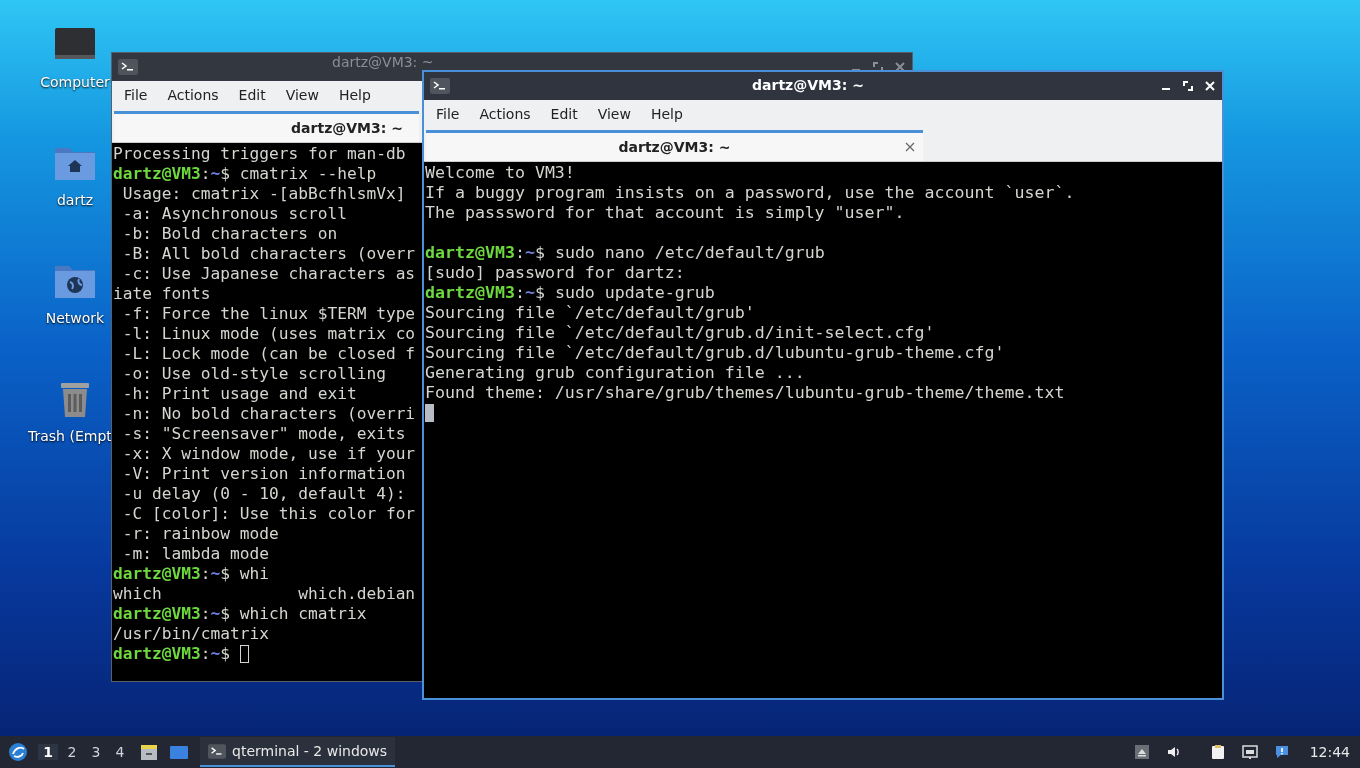 The height and width of the screenshot is (768, 1360). What do you see at coordinates (234, 214) in the screenshot?
I see `output-line: -a: Asynchronous scroll` at bounding box center [234, 214].